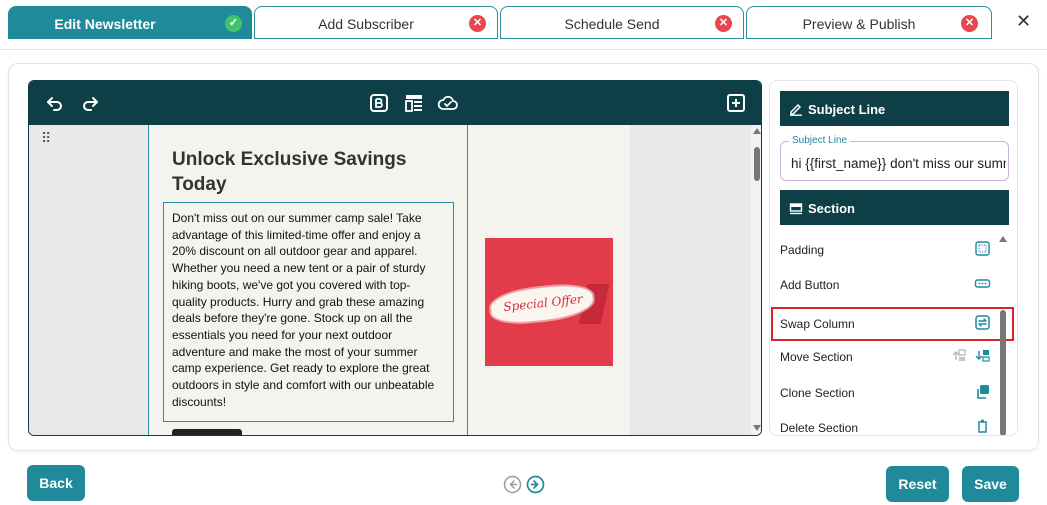 Image resolution: width=1047 pixels, height=505 pixels. I want to click on option-label: Clone Section, so click(817, 393).